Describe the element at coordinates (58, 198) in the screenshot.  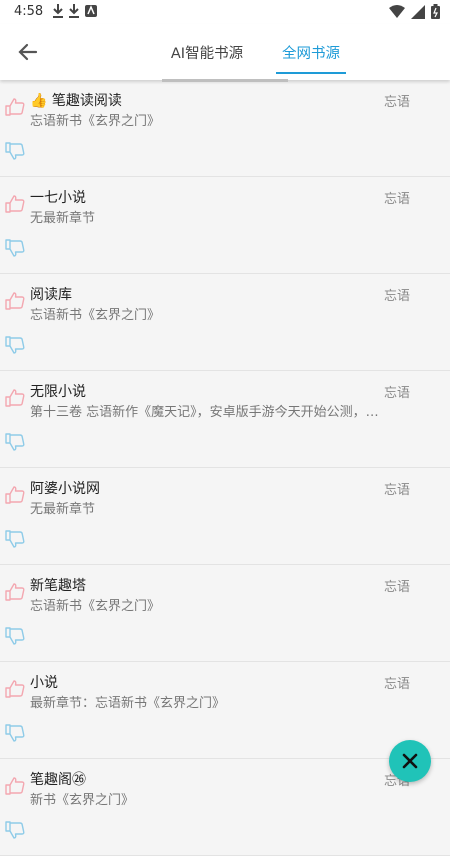
I see `source-title: 一七小说` at that location.